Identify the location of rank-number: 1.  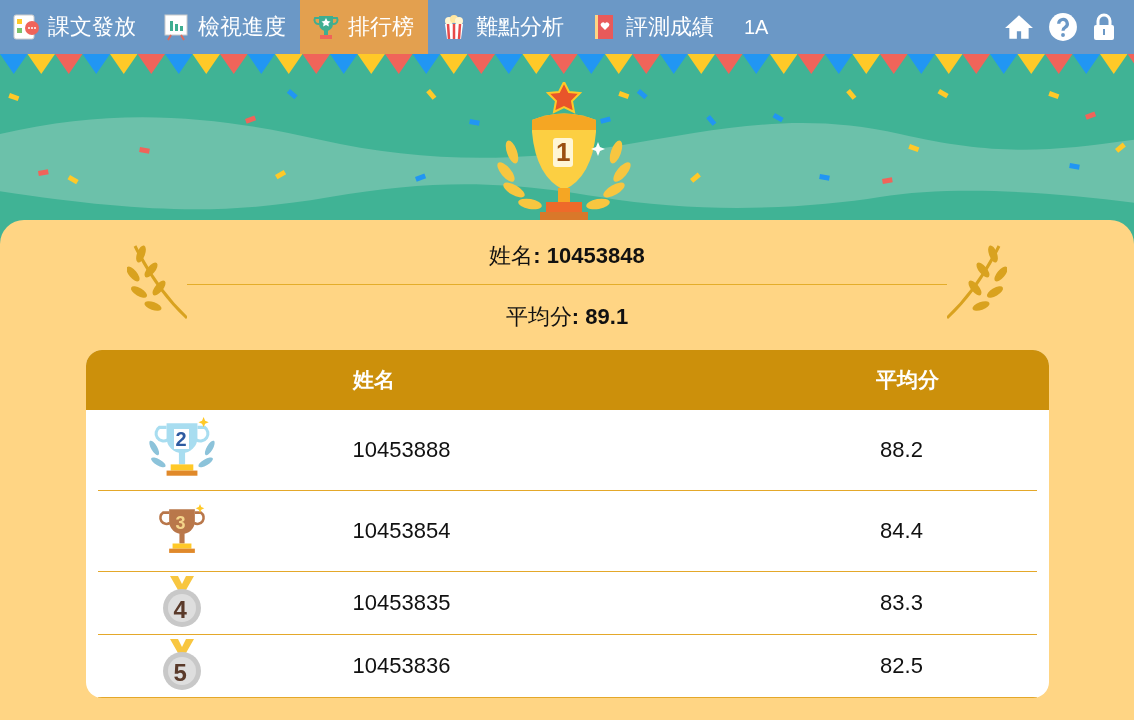
(563, 152).